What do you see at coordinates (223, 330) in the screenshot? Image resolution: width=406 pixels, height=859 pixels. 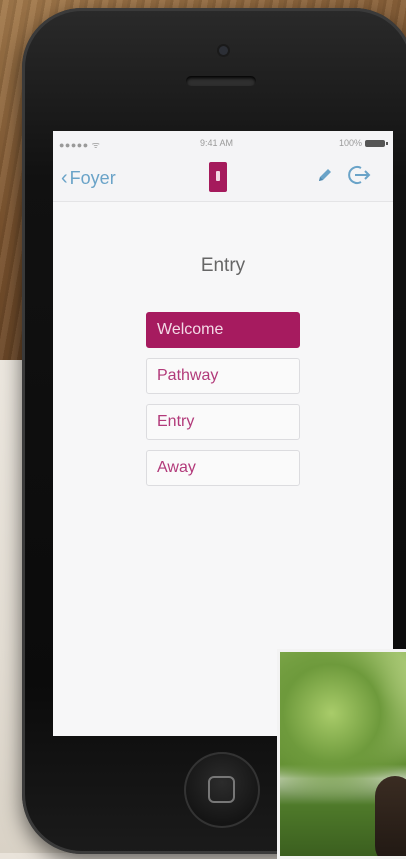 I see `scene-button-welcome: Welcome` at bounding box center [223, 330].